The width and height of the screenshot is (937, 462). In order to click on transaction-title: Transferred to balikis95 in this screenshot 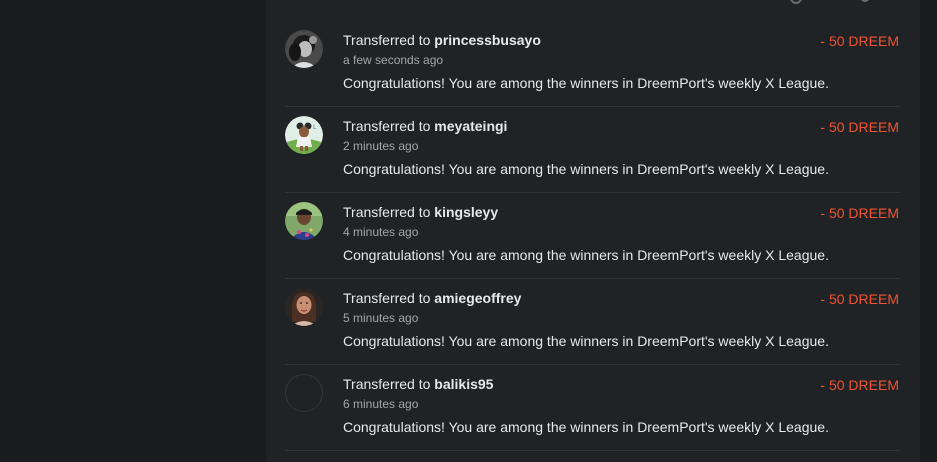, I will do `click(621, 384)`.